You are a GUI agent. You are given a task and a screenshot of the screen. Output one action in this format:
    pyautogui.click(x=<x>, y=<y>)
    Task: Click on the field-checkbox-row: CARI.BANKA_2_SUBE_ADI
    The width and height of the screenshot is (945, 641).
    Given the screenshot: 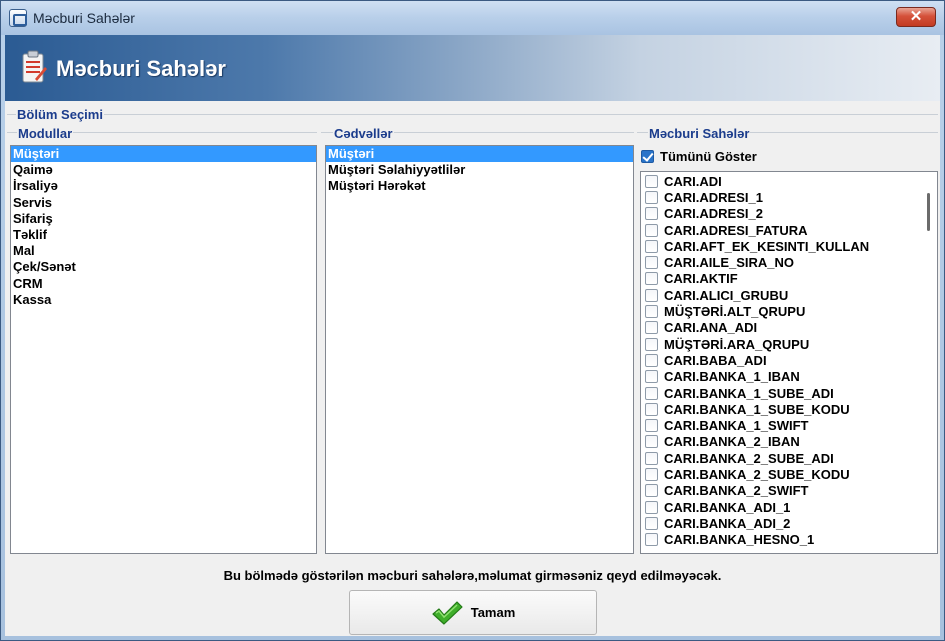 What is the action you would take?
    pyautogui.click(x=789, y=458)
    